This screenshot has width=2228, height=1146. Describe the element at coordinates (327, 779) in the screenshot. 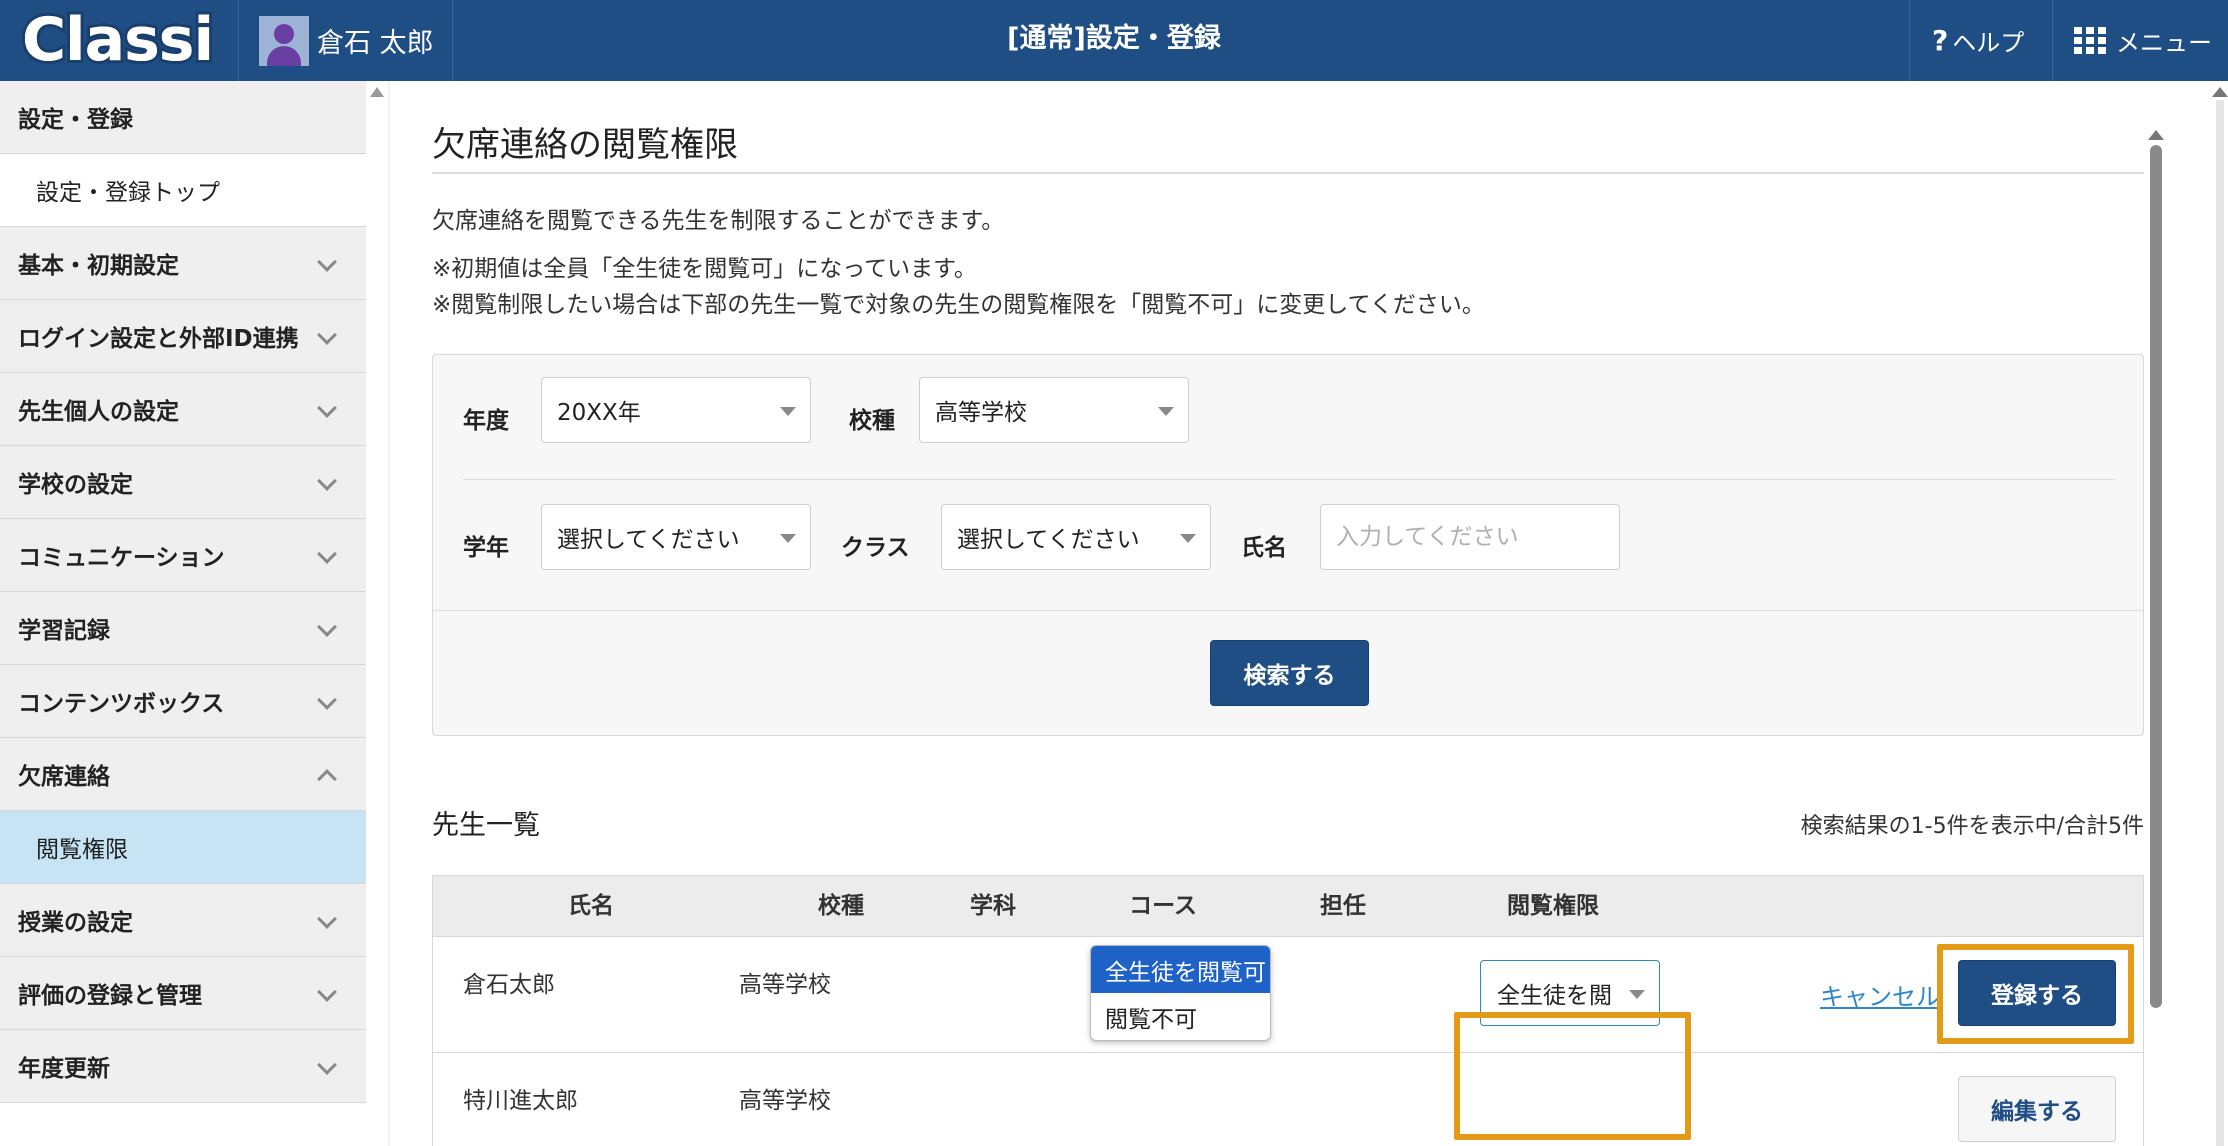

I see `chevron-up-icon` at that location.